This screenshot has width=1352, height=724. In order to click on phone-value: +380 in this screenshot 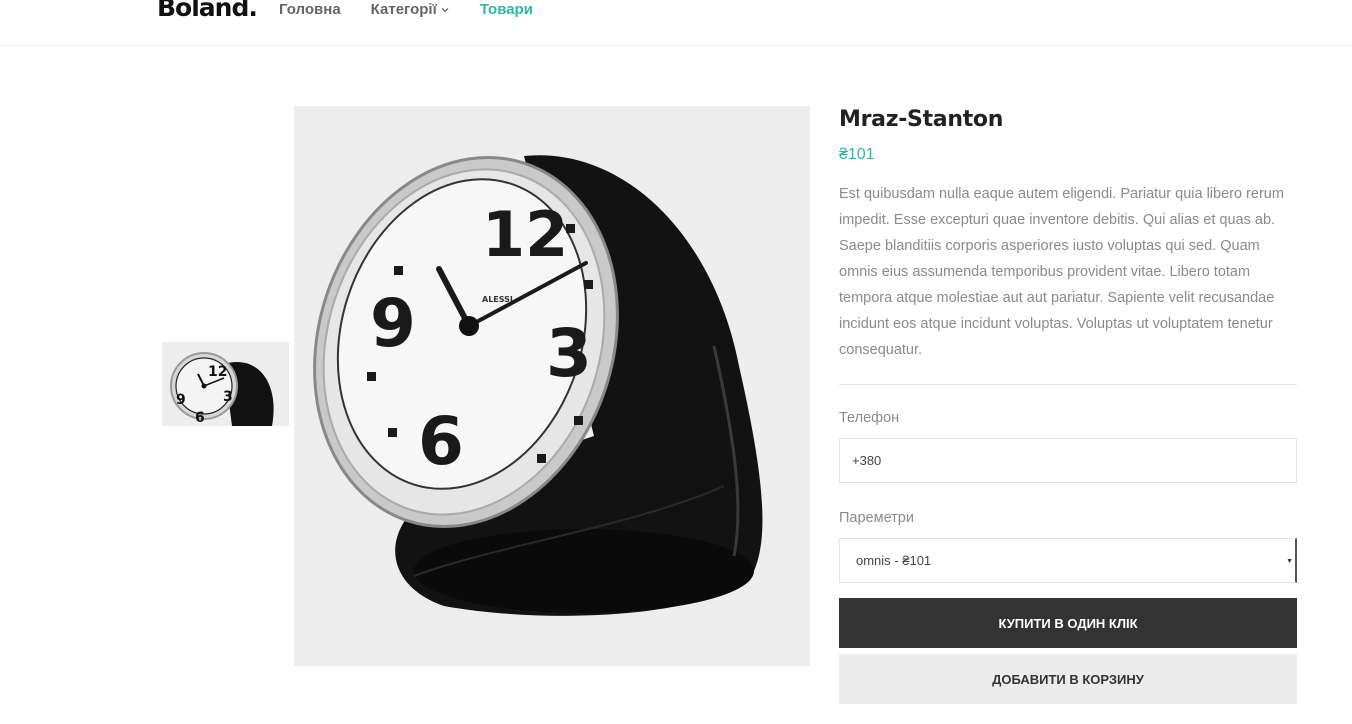, I will do `click(867, 460)`.